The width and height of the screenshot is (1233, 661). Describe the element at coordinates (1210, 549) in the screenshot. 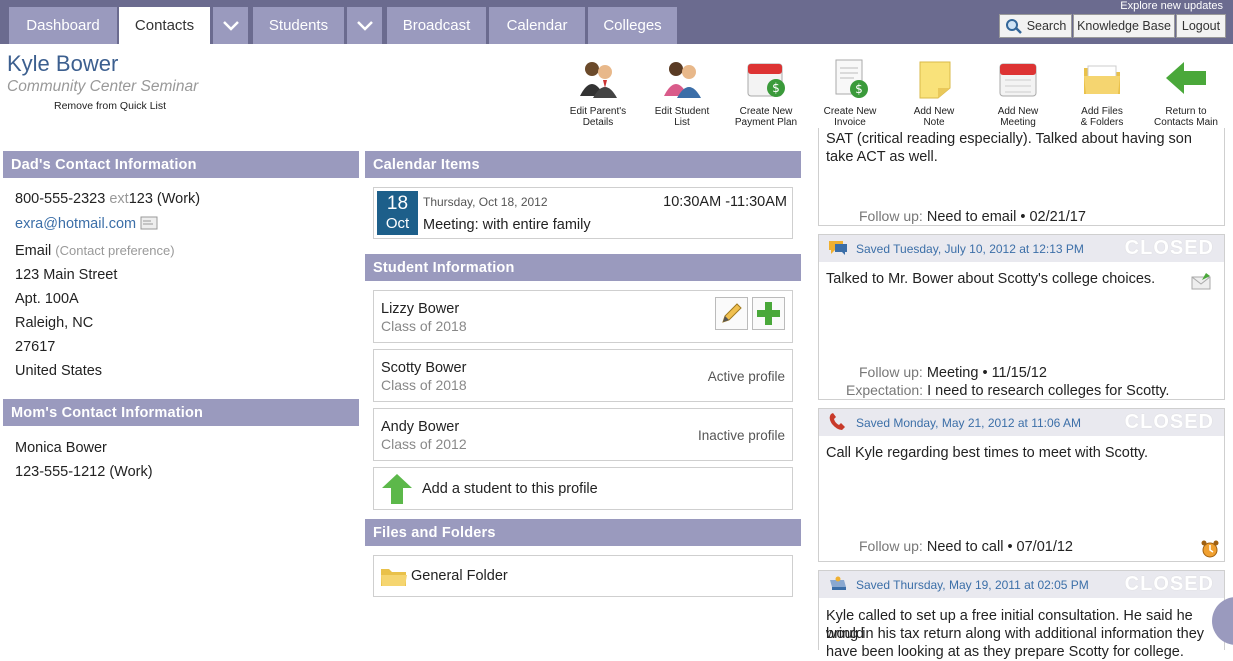

I see `alarm-clock-icon` at that location.